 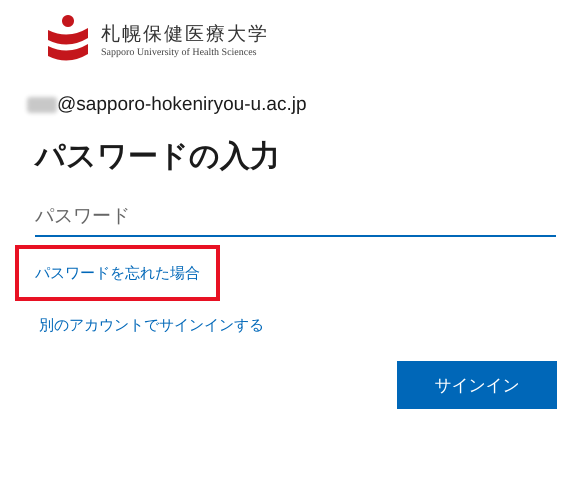 I want to click on text-link: パスワードを忘れた場合, so click(x=117, y=273).